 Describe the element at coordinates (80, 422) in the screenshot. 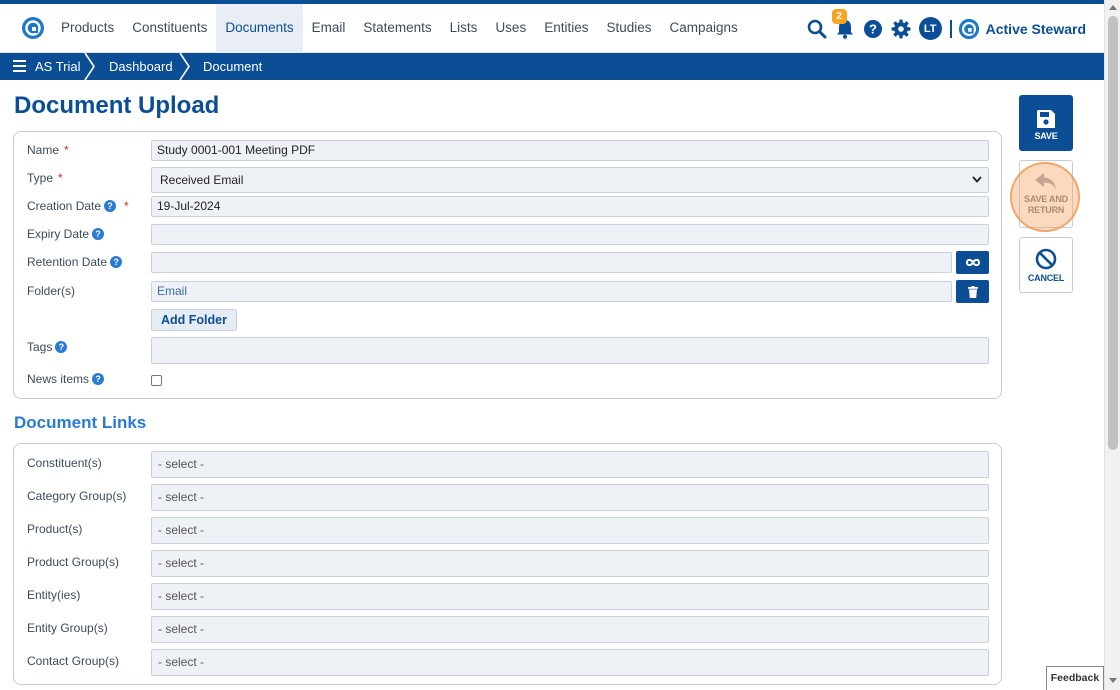

I see `document-links-title: Document Links` at that location.